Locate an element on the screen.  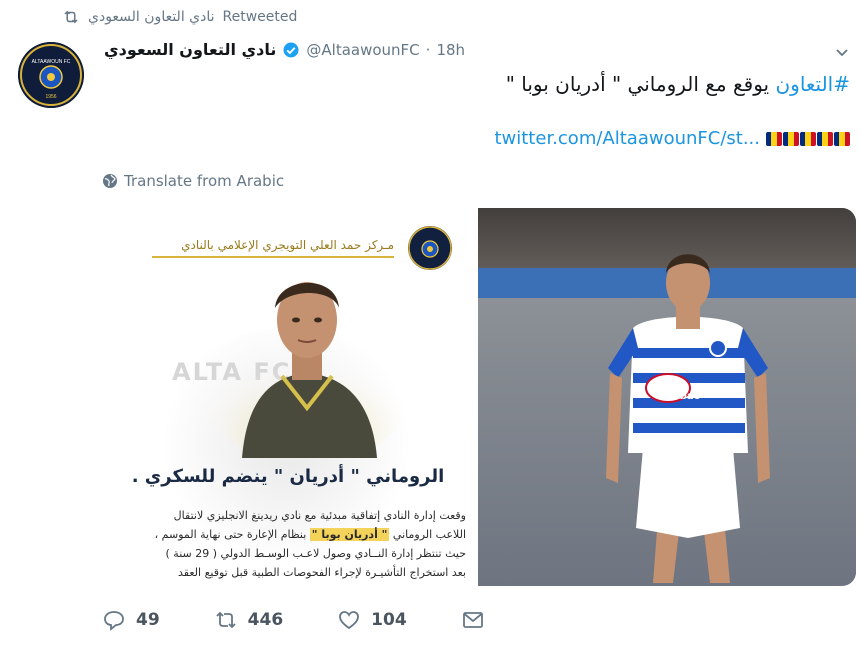
poster-title: الروماني " أدريان " ينضم للسكري . is located at coordinates (288, 476).